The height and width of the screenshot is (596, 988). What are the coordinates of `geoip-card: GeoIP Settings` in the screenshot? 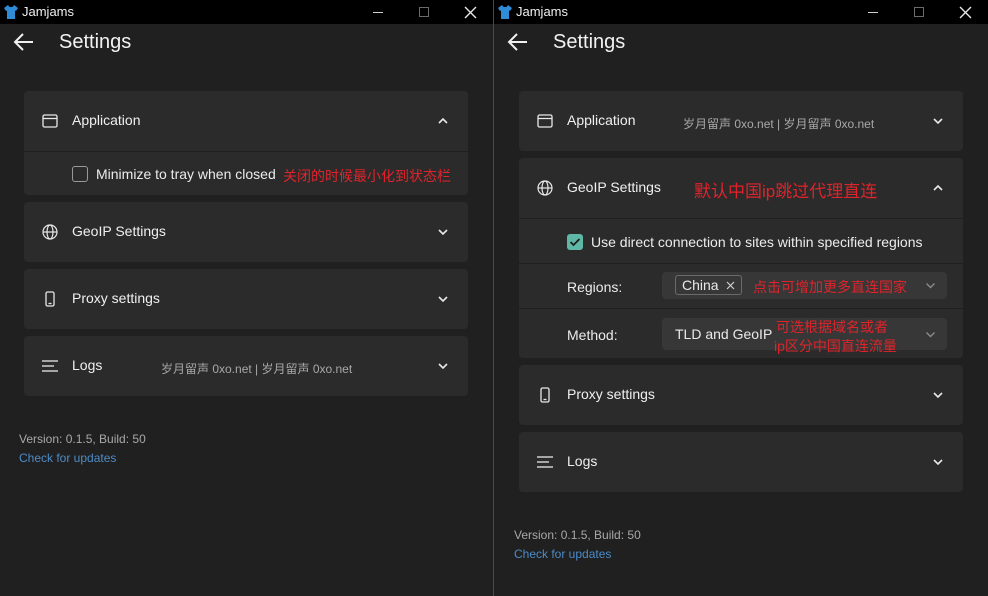 It's located at (246, 232).